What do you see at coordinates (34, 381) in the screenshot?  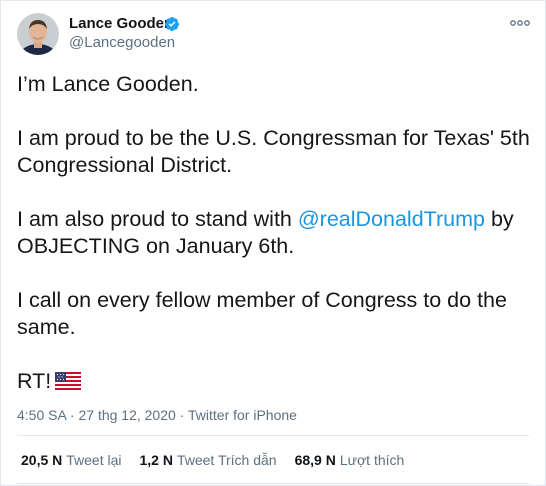 I see `tweet-text-segment: RT!` at bounding box center [34, 381].